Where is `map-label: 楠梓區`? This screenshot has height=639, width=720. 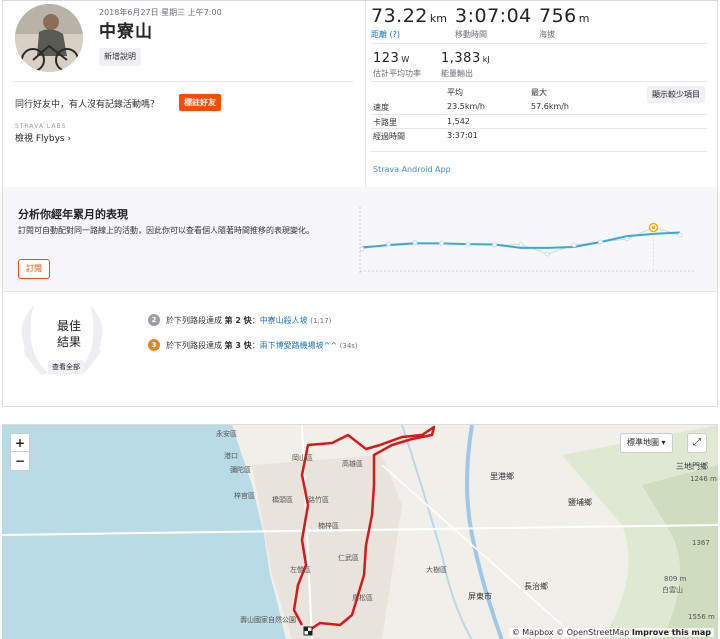
map-label: 楠梓區 is located at coordinates (328, 526).